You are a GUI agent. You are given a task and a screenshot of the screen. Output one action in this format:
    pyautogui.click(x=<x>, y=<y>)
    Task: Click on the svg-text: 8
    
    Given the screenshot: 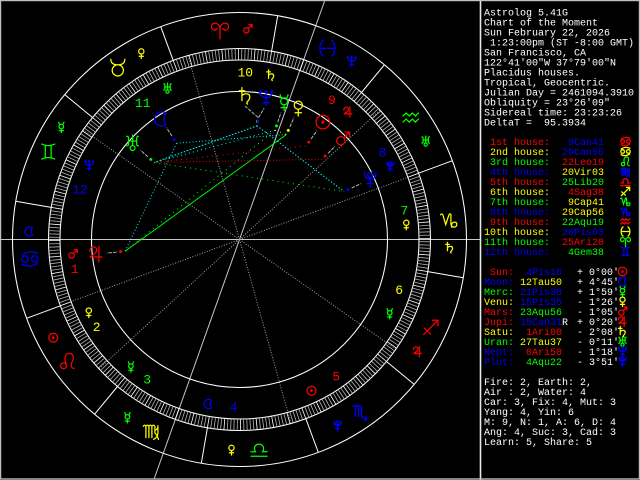 What is the action you would take?
    pyautogui.click(x=382, y=152)
    